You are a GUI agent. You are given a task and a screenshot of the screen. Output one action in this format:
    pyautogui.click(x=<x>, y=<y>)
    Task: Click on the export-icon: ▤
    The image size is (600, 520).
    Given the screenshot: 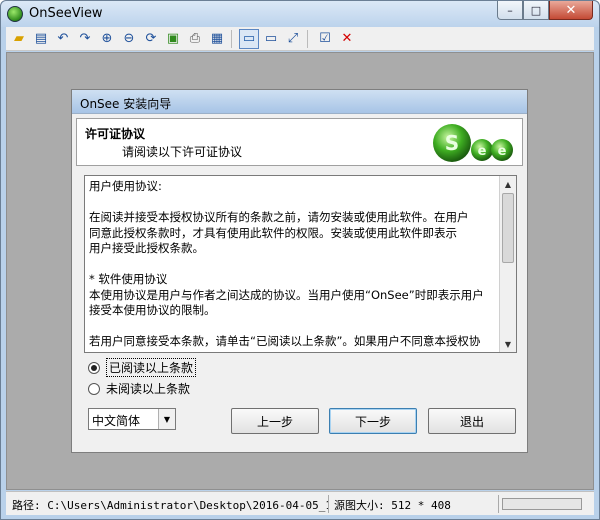 What is the action you would take?
    pyautogui.click(x=41, y=39)
    